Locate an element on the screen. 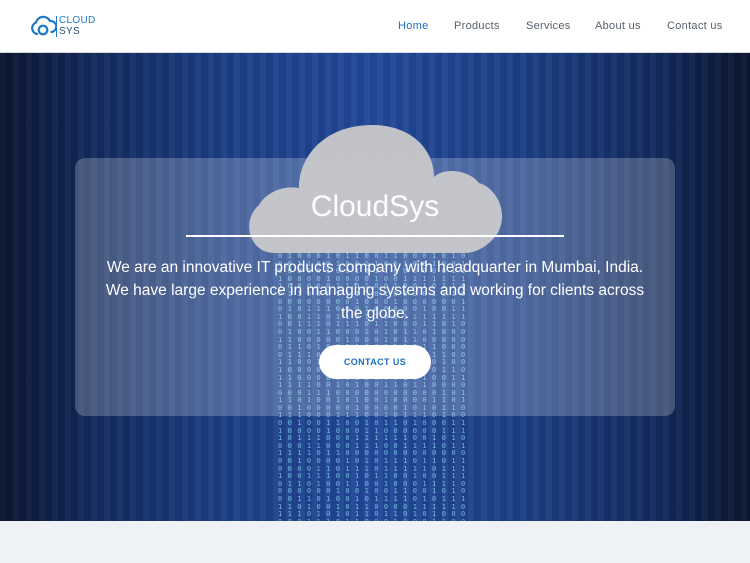 This screenshot has width=750, height=563. brand-logo: CLOUD SYS is located at coordinates (63, 27).